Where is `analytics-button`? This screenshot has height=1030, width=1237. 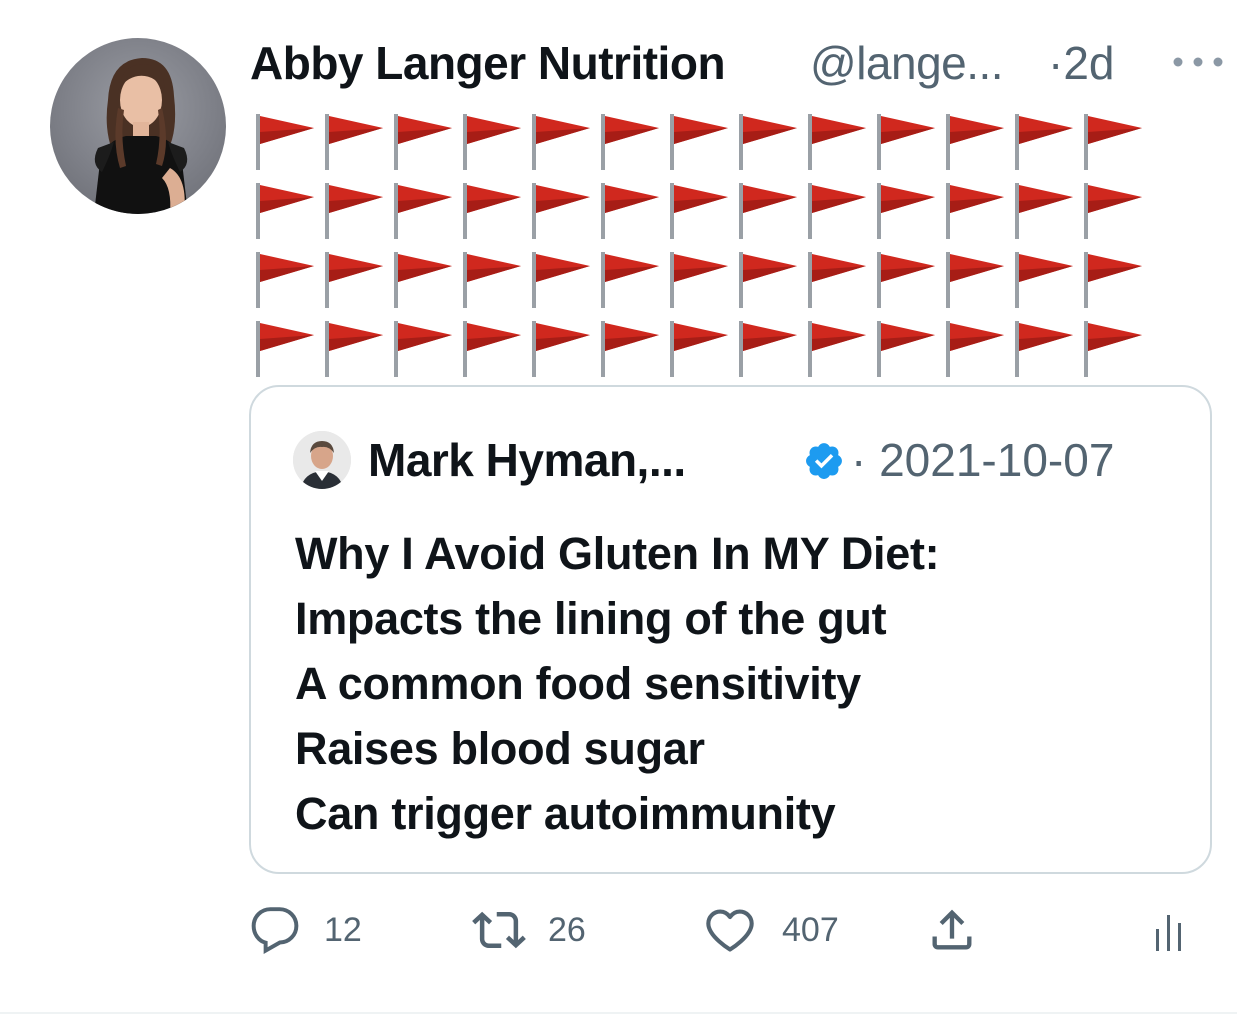 analytics-button is located at coordinates (1170, 930).